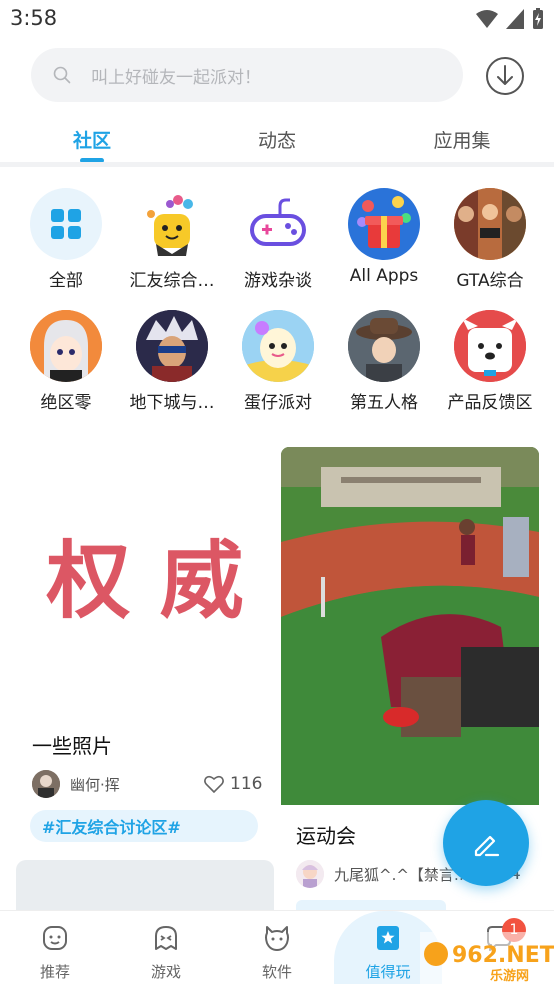 The width and height of the screenshot is (554, 984). I want to click on software-icon, so click(277, 938).